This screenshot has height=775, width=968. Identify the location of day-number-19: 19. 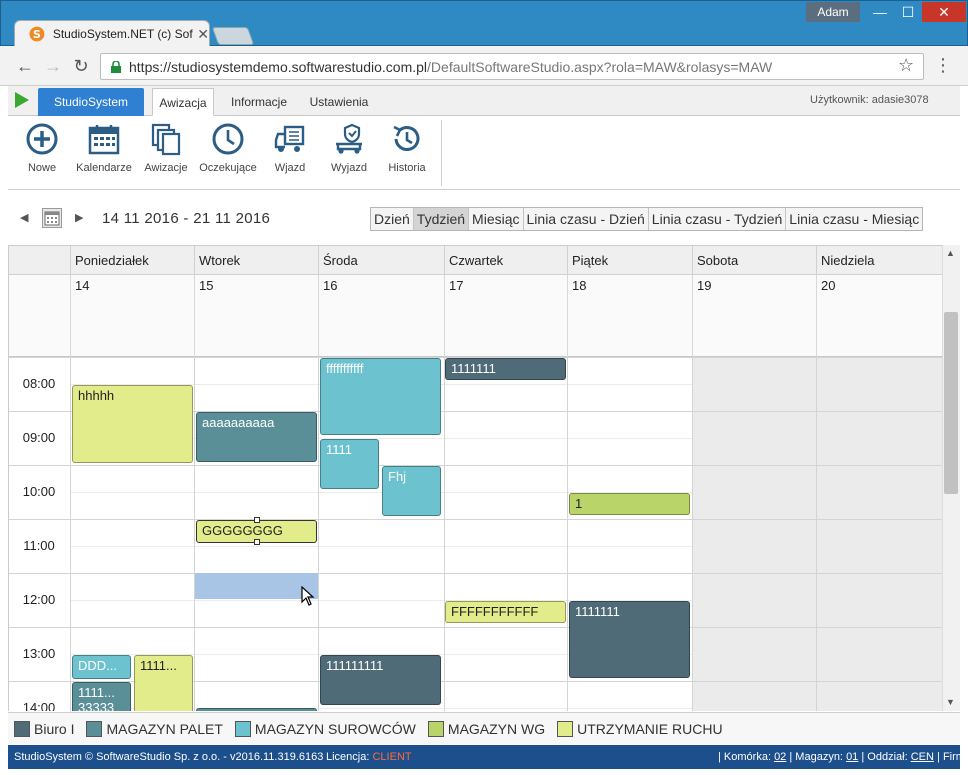
(754, 316).